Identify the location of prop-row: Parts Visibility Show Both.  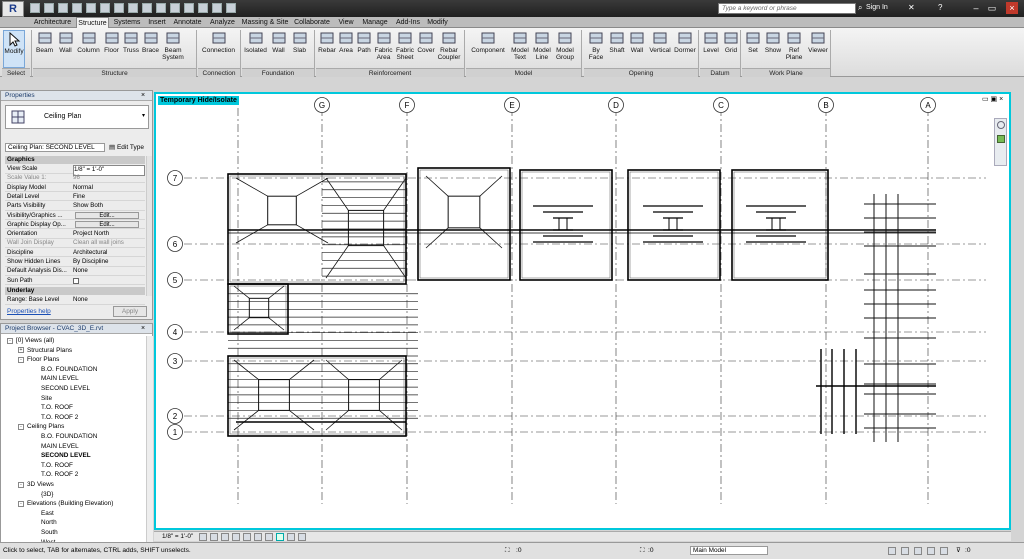
(75, 206).